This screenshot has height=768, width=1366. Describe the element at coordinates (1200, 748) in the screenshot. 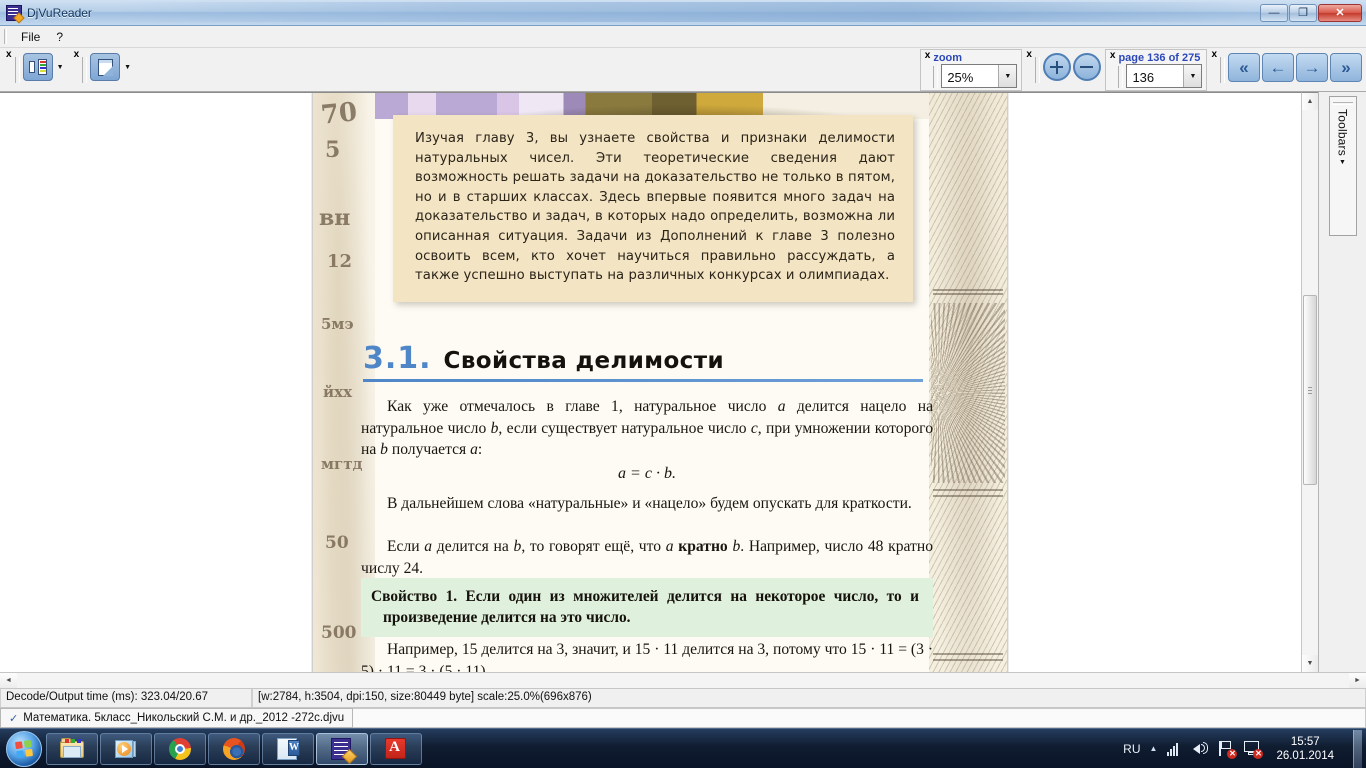

I see `volume-icon` at that location.